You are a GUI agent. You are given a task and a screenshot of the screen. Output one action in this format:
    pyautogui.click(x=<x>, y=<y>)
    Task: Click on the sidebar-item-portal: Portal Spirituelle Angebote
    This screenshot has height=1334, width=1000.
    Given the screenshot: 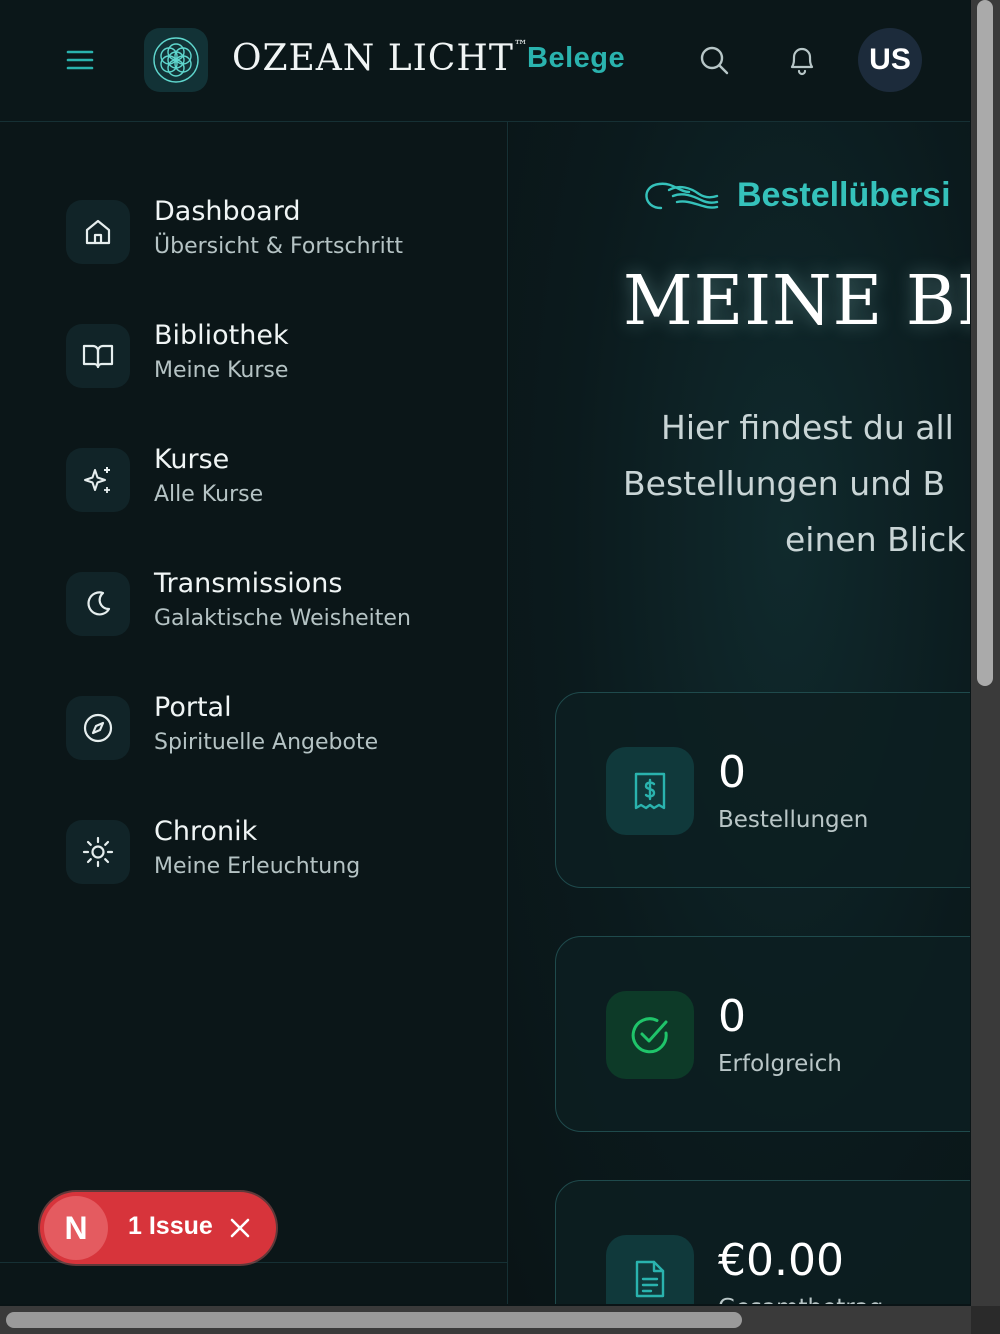 What is the action you would take?
    pyautogui.click(x=276, y=739)
    